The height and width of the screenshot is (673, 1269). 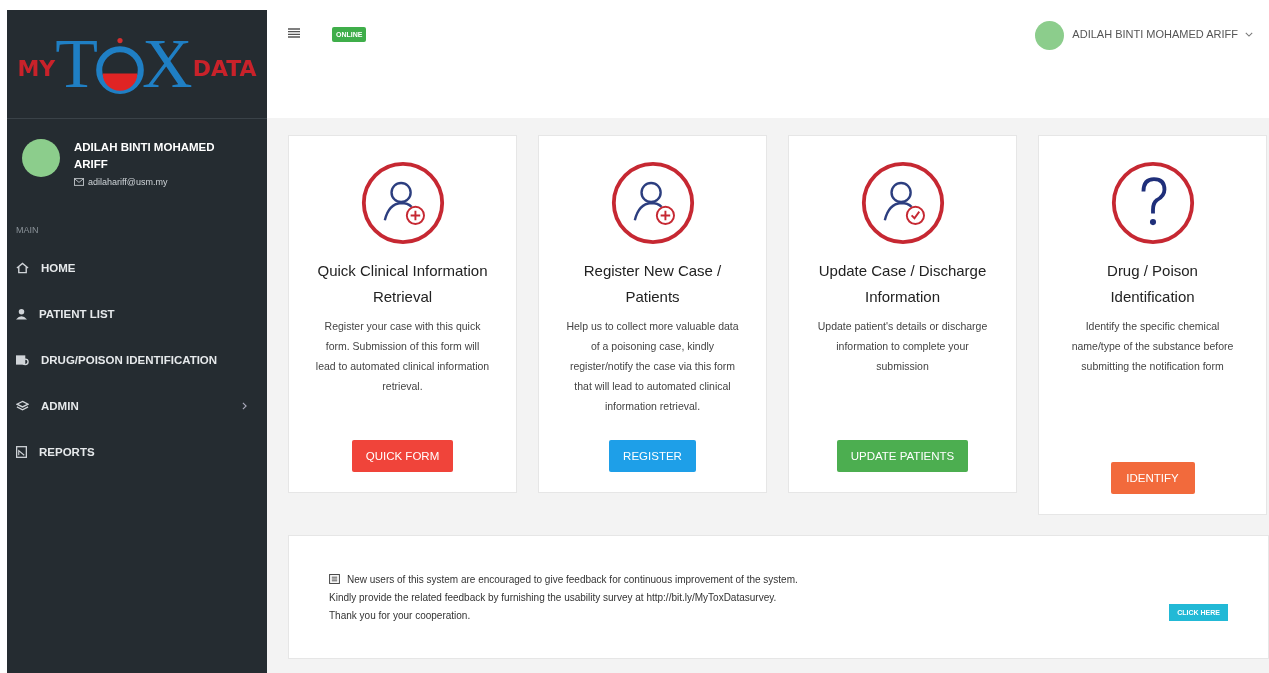 I want to click on nav-item: REPORTS, so click(x=137, y=452).